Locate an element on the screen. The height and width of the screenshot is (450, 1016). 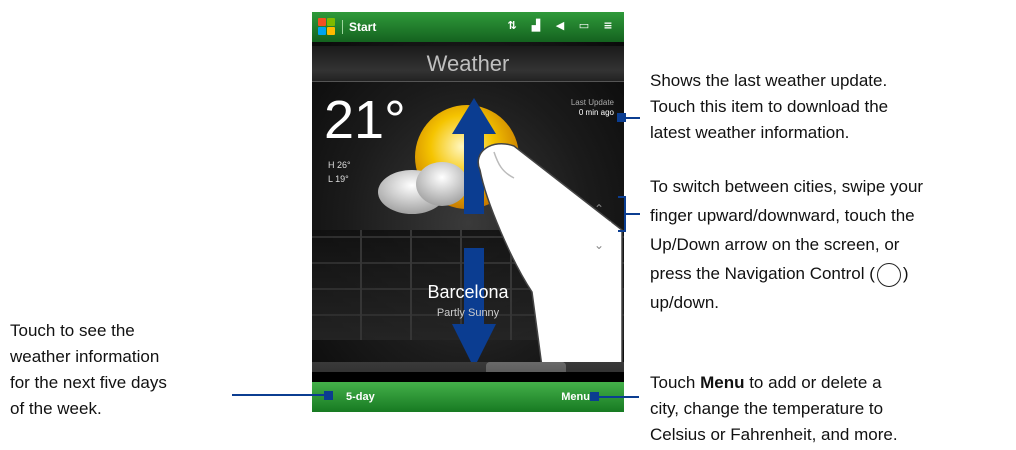
page-title: Weather is located at coordinates (468, 64).